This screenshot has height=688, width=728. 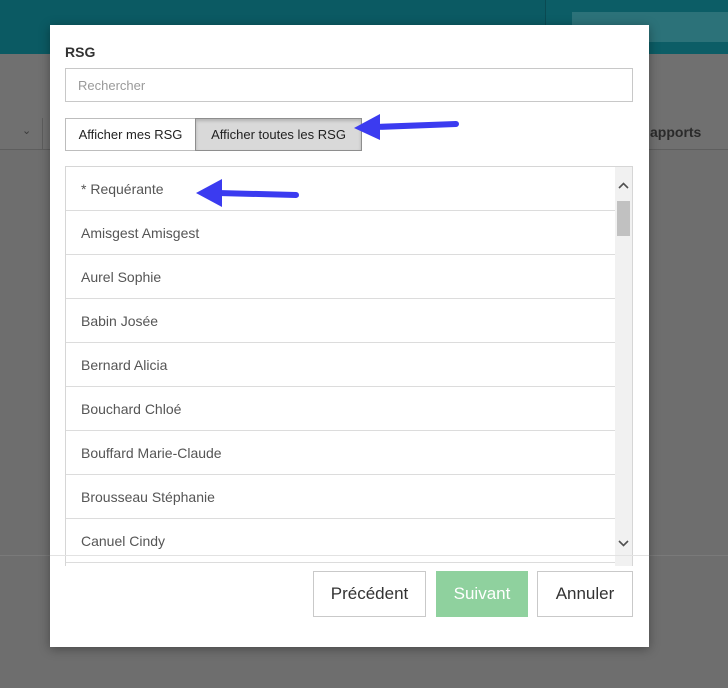 I want to click on list-scrollbar, so click(x=623, y=366).